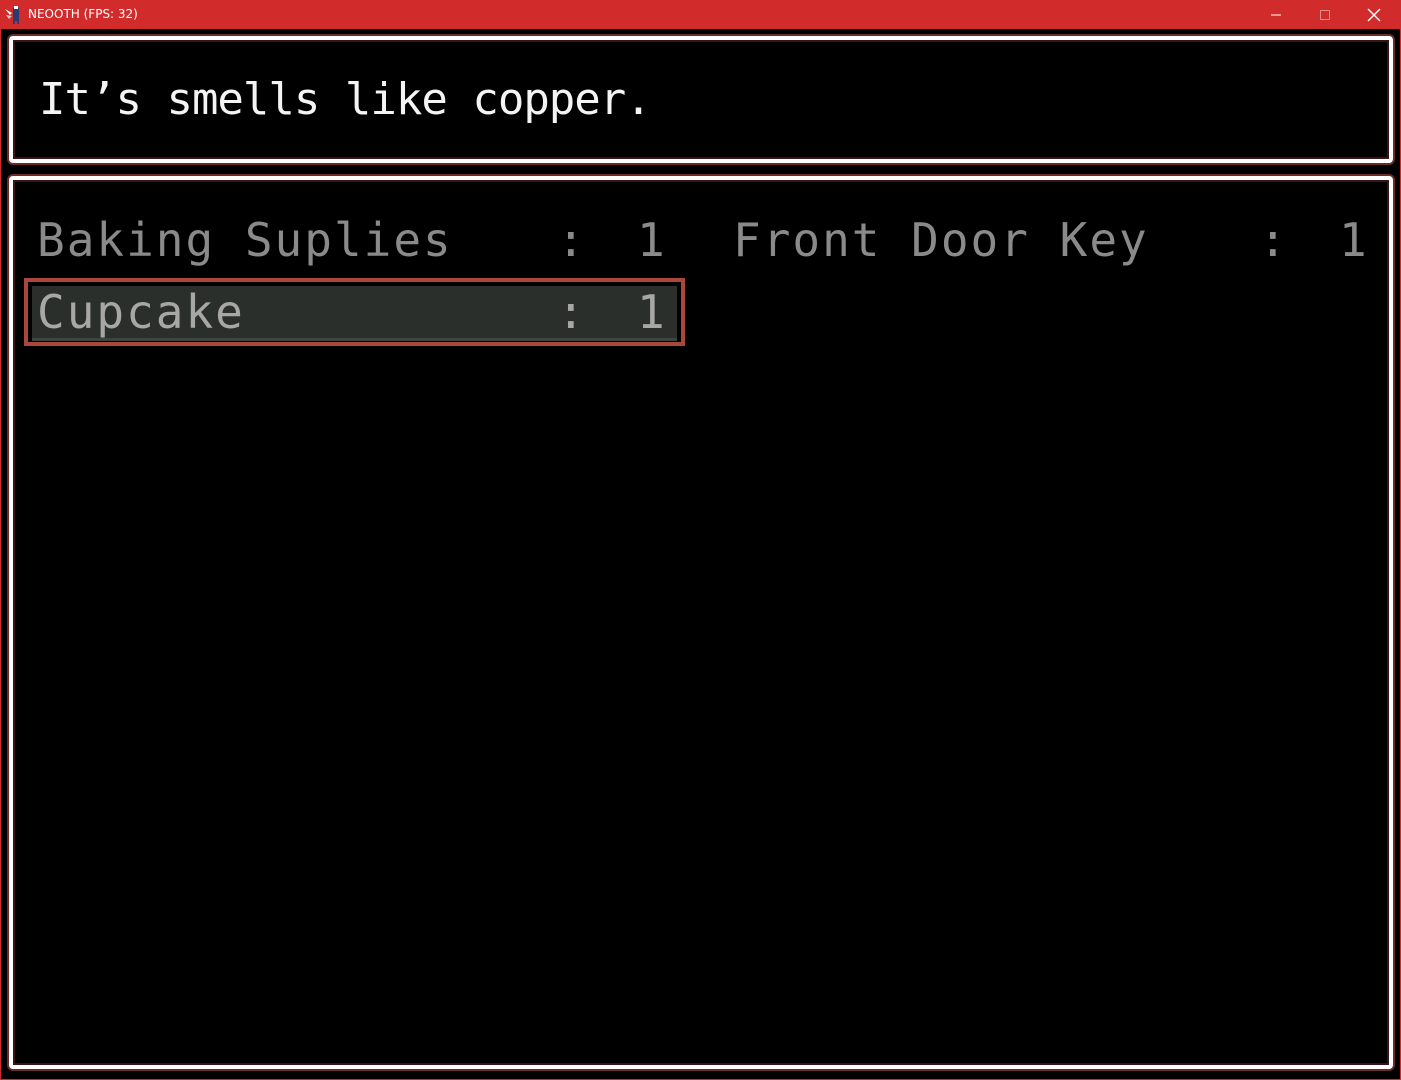 The width and height of the screenshot is (1401, 1080). What do you see at coordinates (345, 99) in the screenshot?
I see `message-text: It’s smells like copper.` at bounding box center [345, 99].